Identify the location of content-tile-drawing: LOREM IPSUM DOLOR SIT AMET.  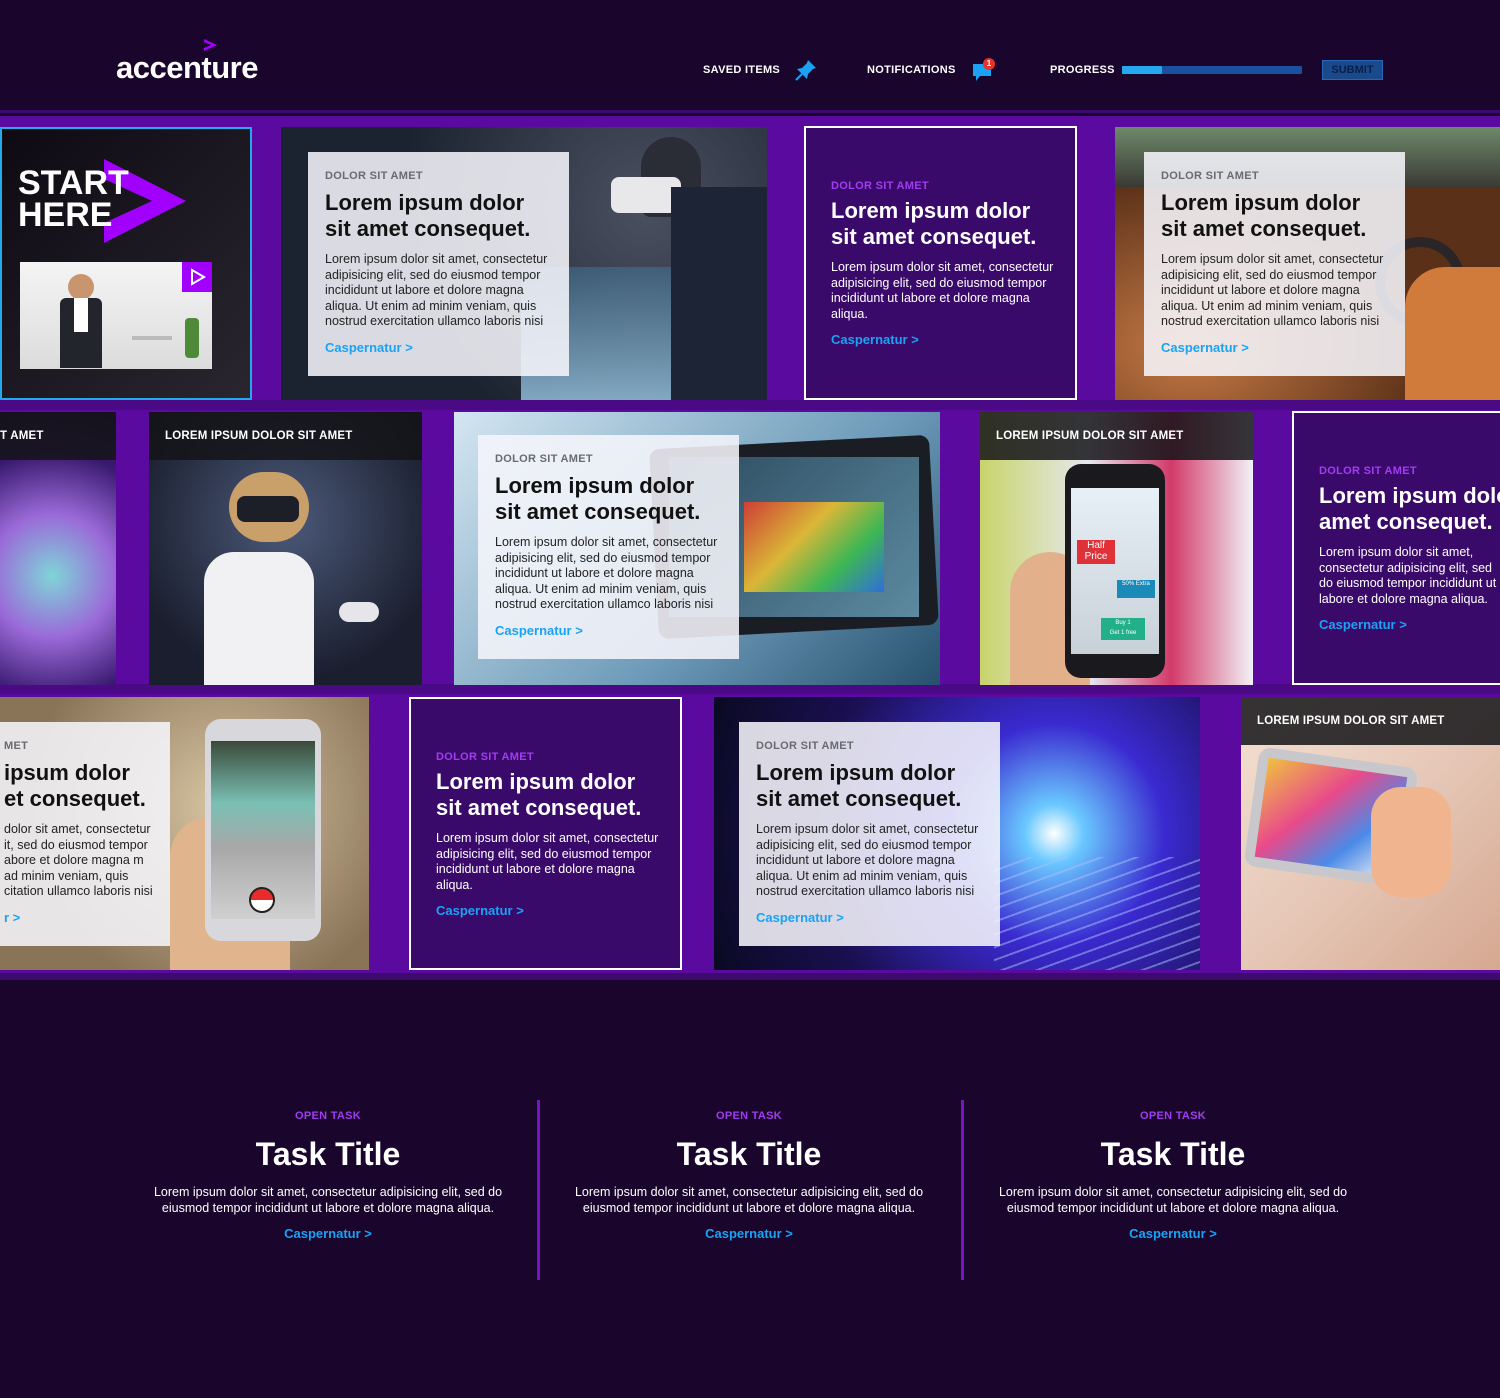
(1370, 833).